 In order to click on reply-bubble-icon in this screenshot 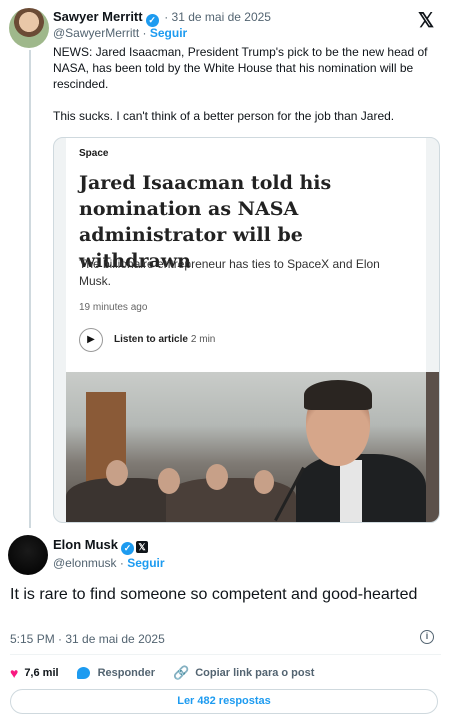, I will do `click(83, 673)`.